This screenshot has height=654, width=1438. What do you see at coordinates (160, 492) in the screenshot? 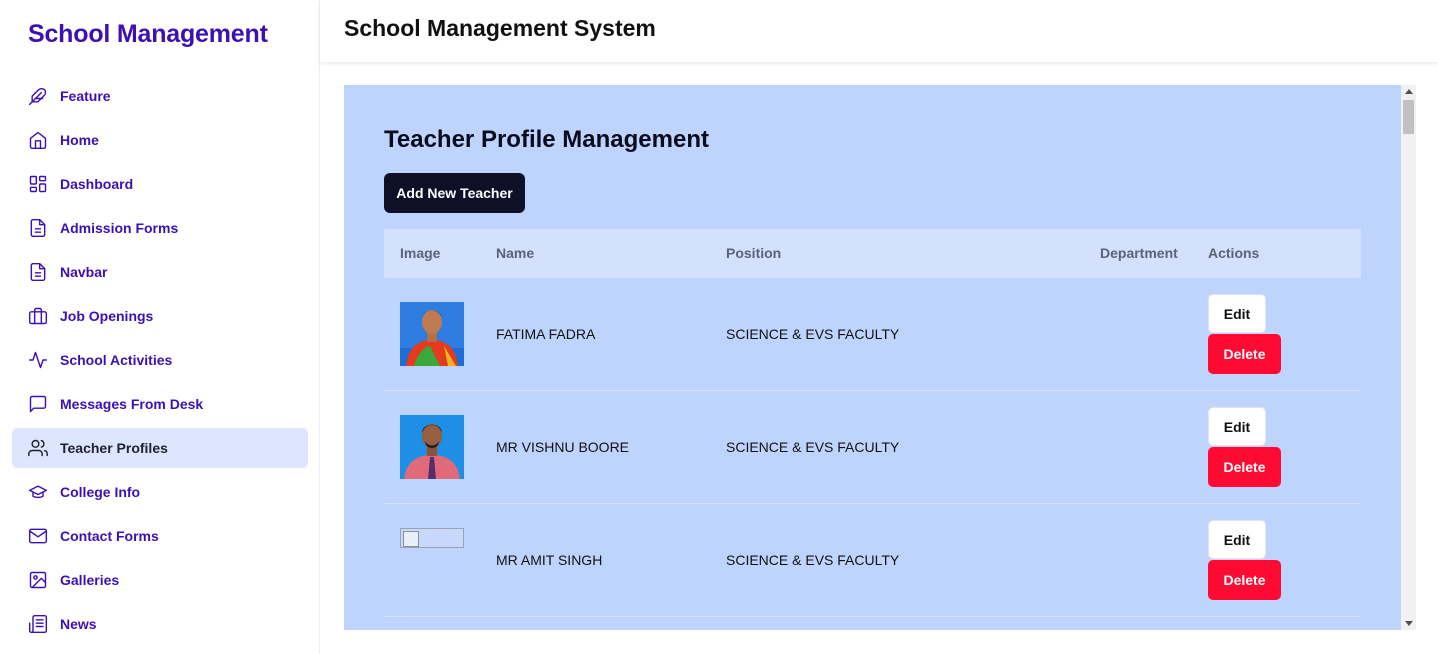
I see `sidebar-item-college-info: College Info` at bounding box center [160, 492].